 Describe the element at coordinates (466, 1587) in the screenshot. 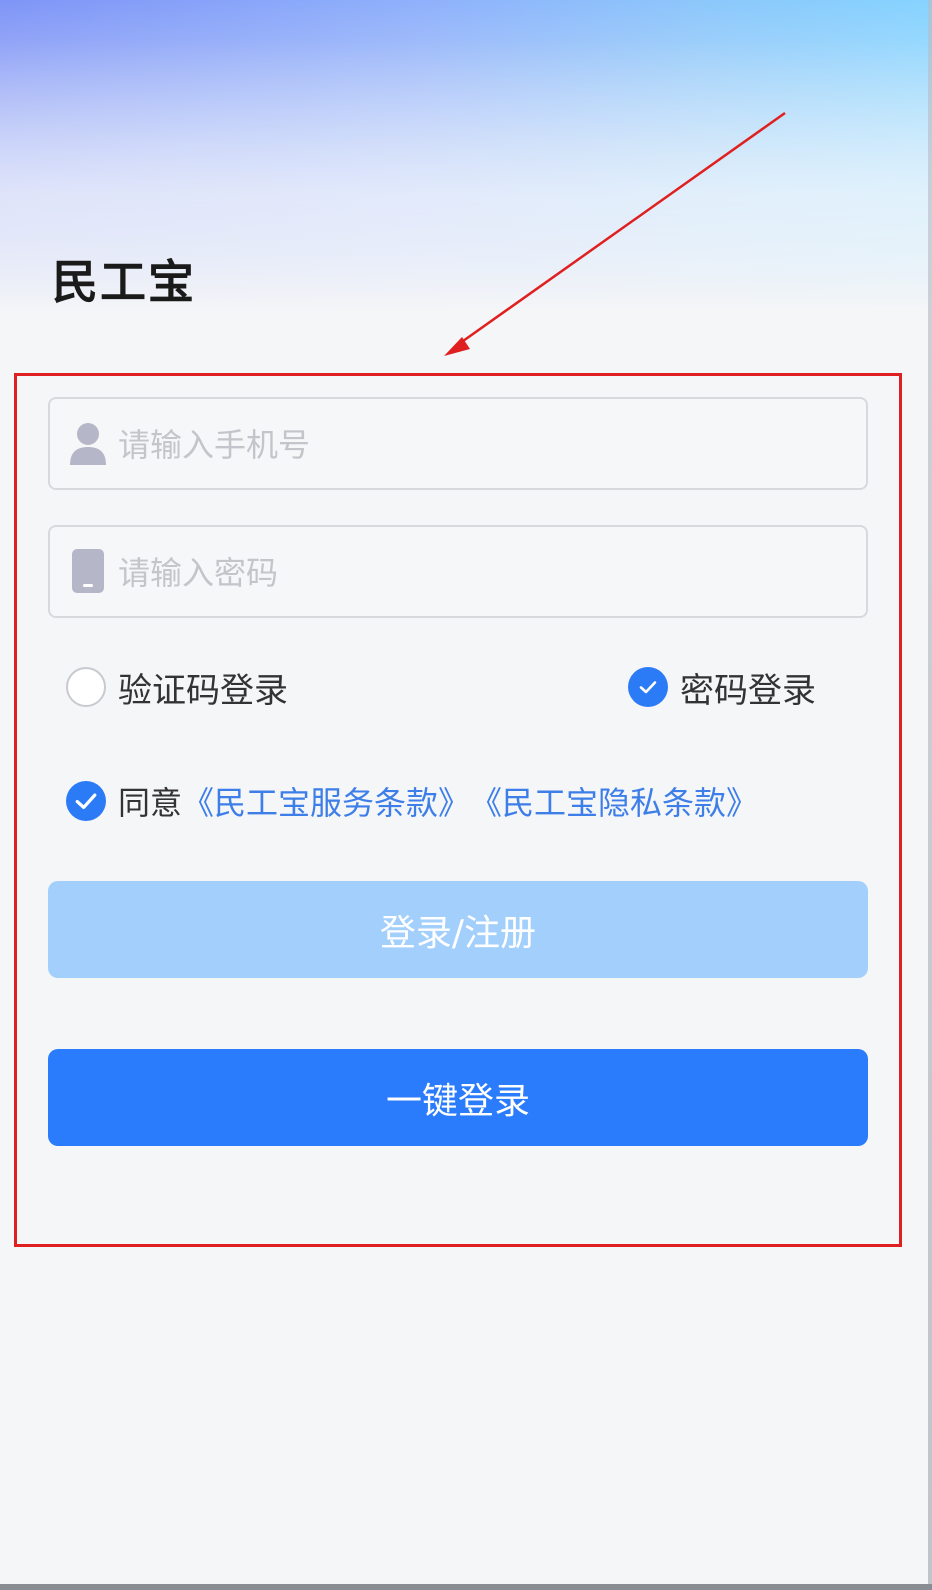

I see `bottom-bar` at that location.